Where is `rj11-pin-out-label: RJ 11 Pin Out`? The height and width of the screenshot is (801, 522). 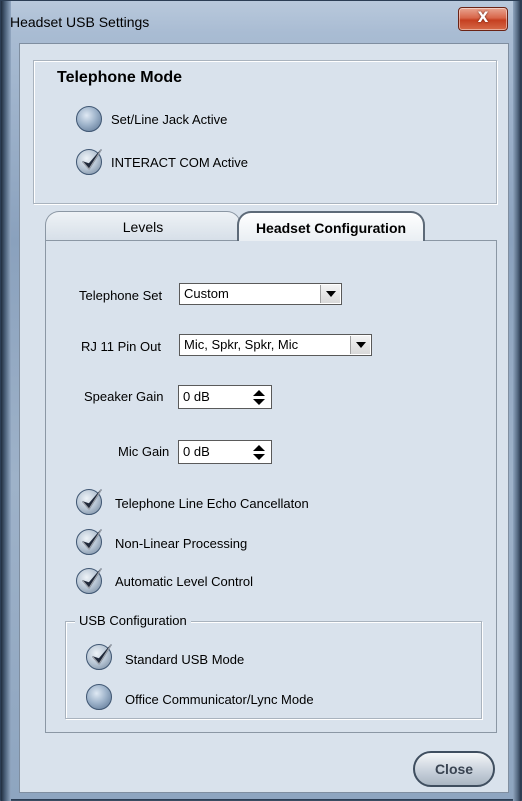 rj11-pin-out-label: RJ 11 Pin Out is located at coordinates (121, 346).